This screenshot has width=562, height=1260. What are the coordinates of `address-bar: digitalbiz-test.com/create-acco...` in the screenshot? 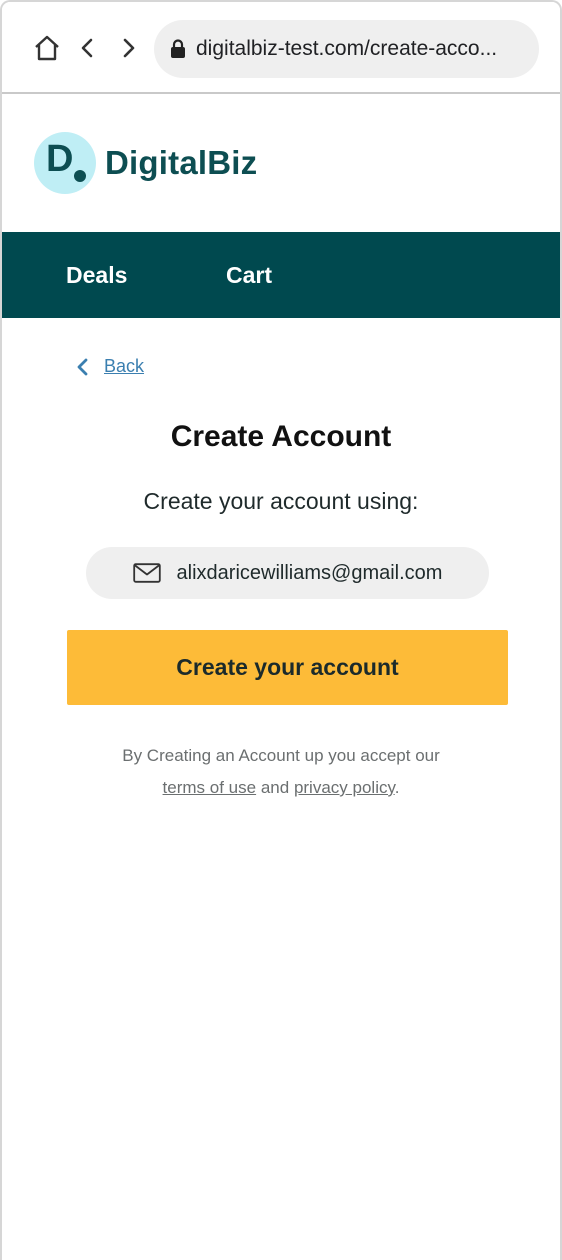 It's located at (346, 49).